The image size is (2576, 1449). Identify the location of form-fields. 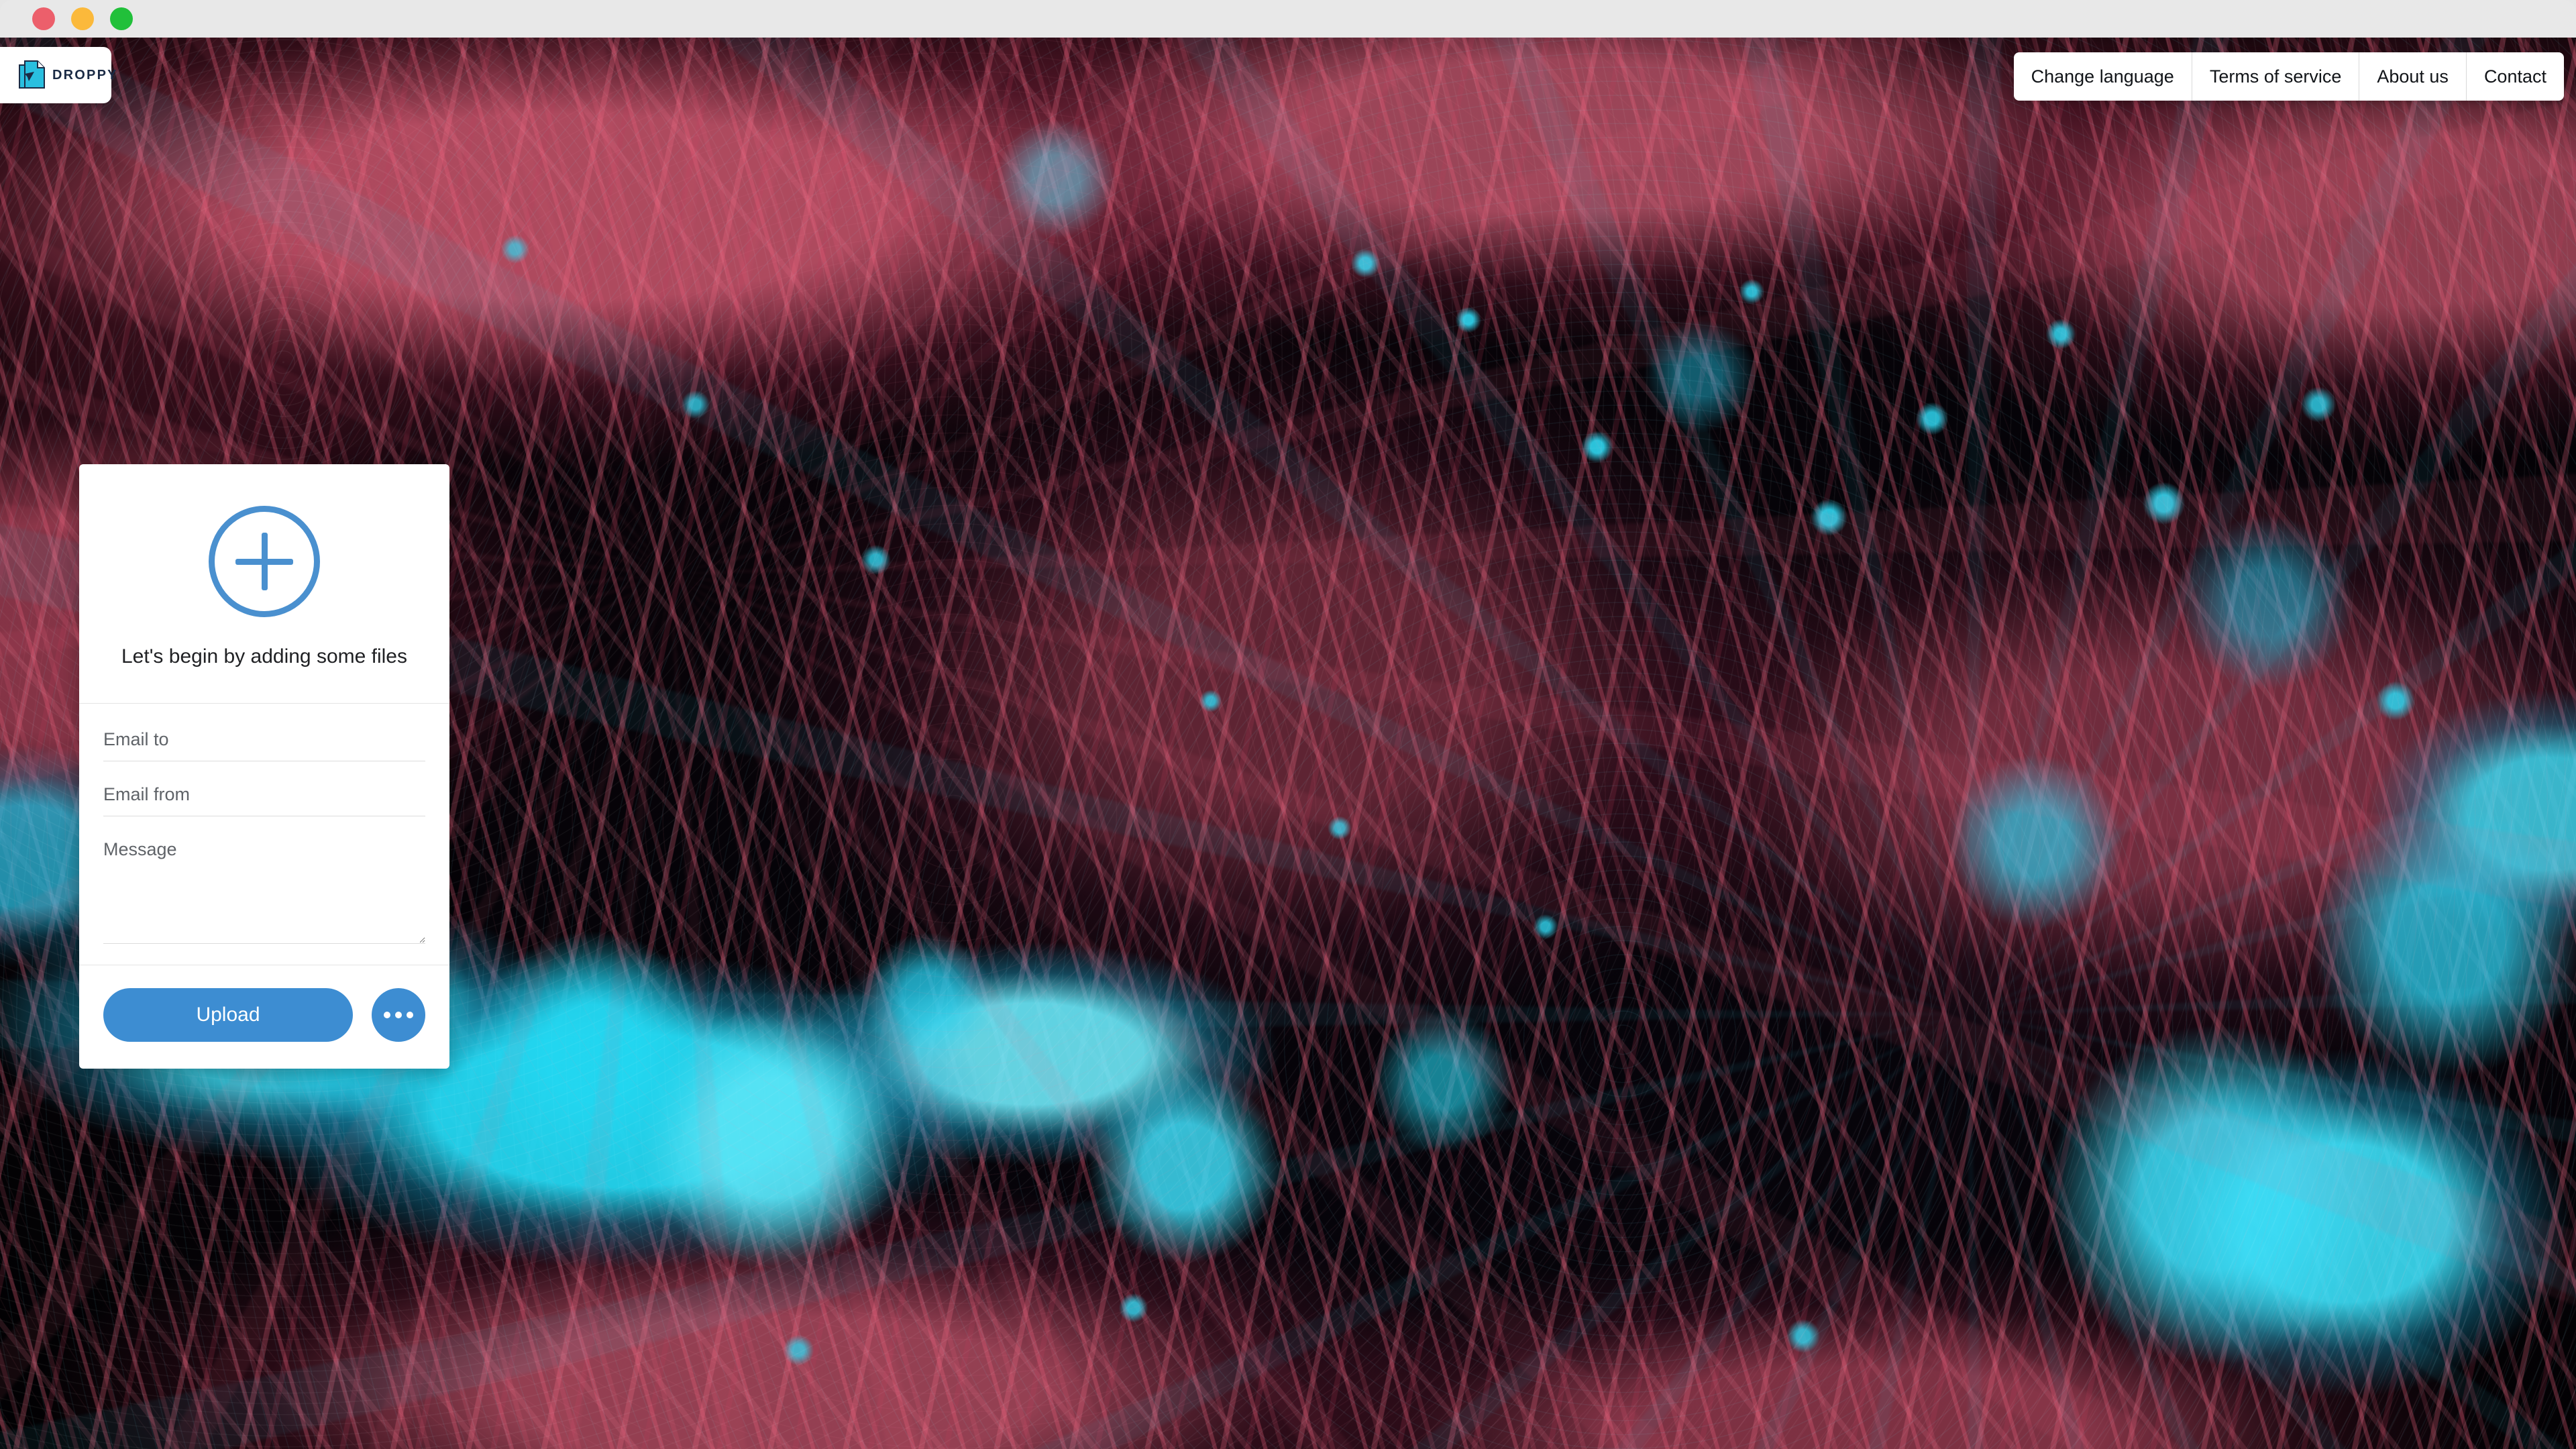
(264, 834).